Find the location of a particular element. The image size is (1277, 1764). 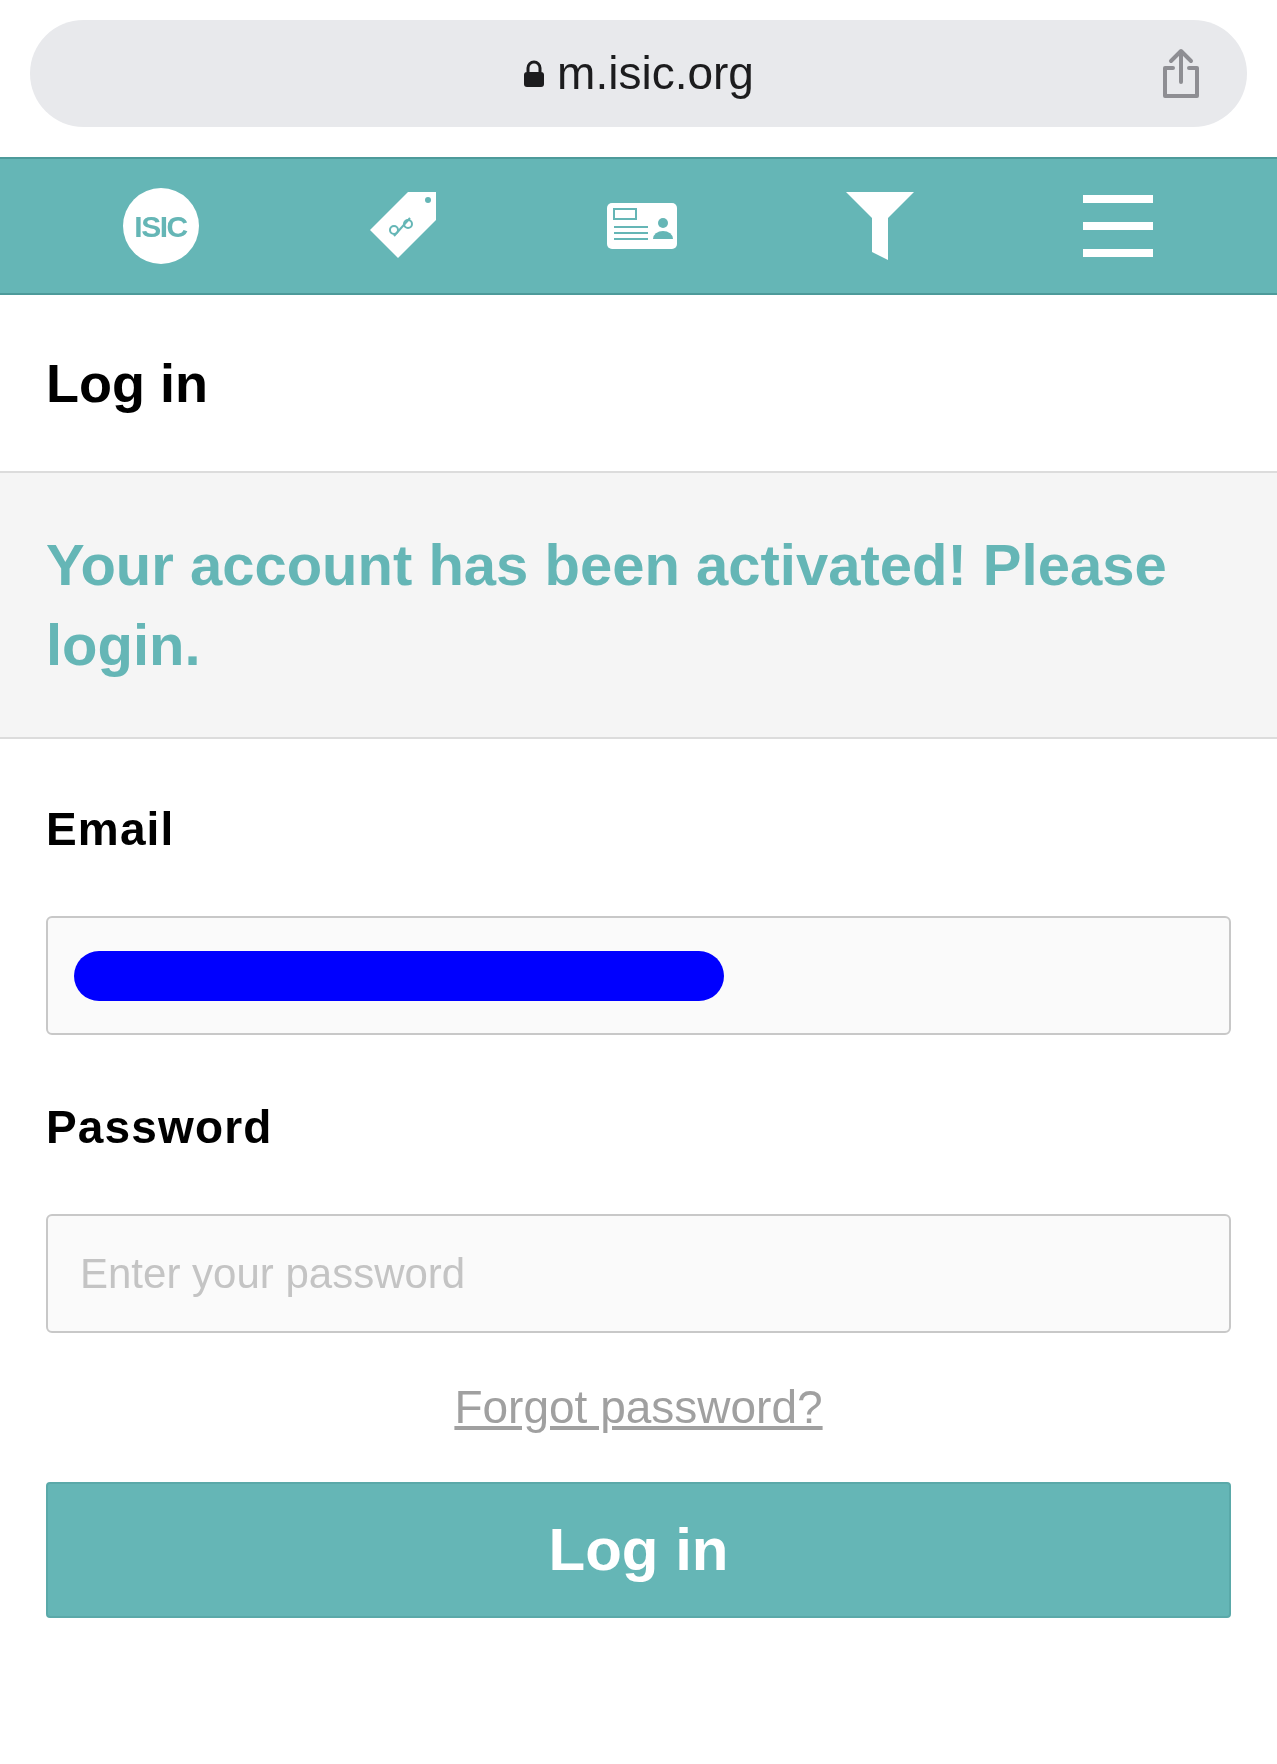

logo-badge: ISIC is located at coordinates (160, 226).